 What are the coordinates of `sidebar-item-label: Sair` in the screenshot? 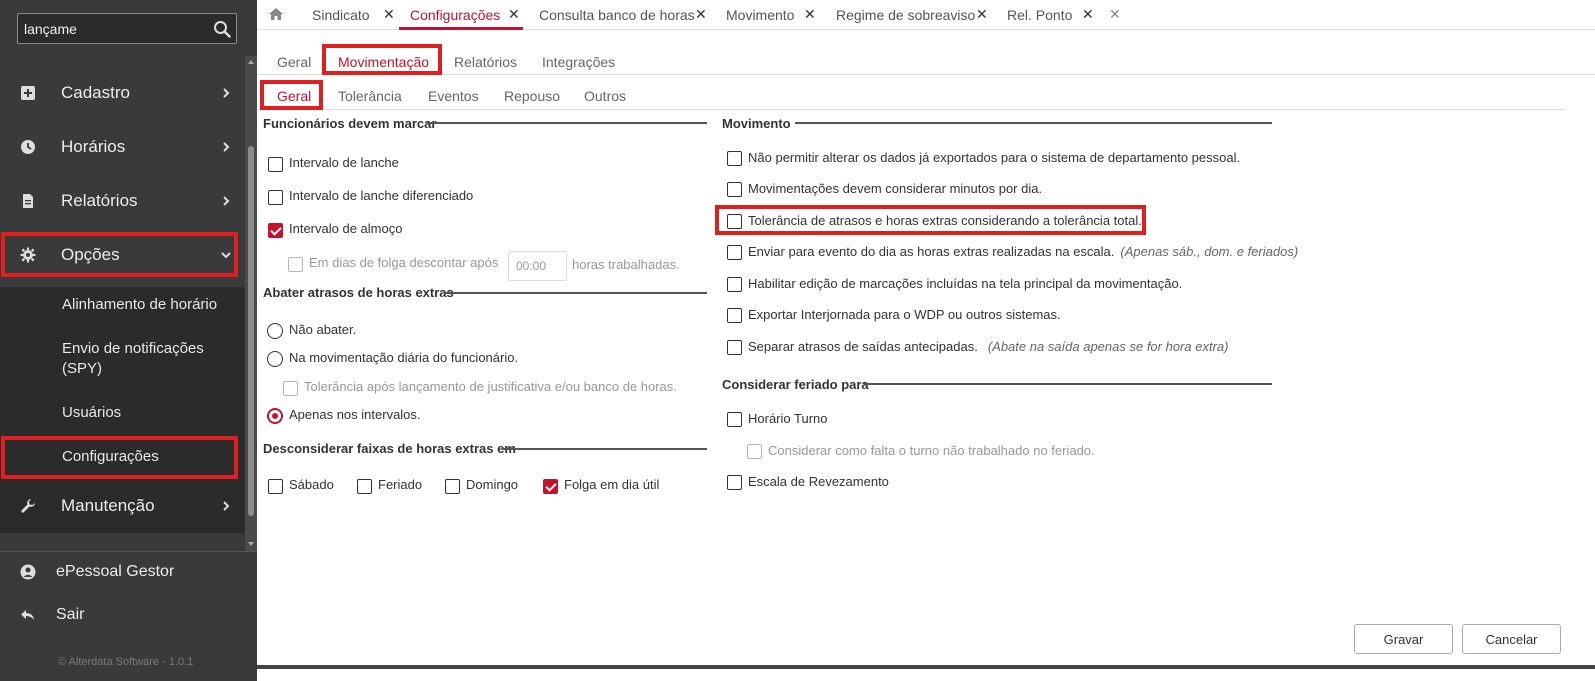 It's located at (70, 614).